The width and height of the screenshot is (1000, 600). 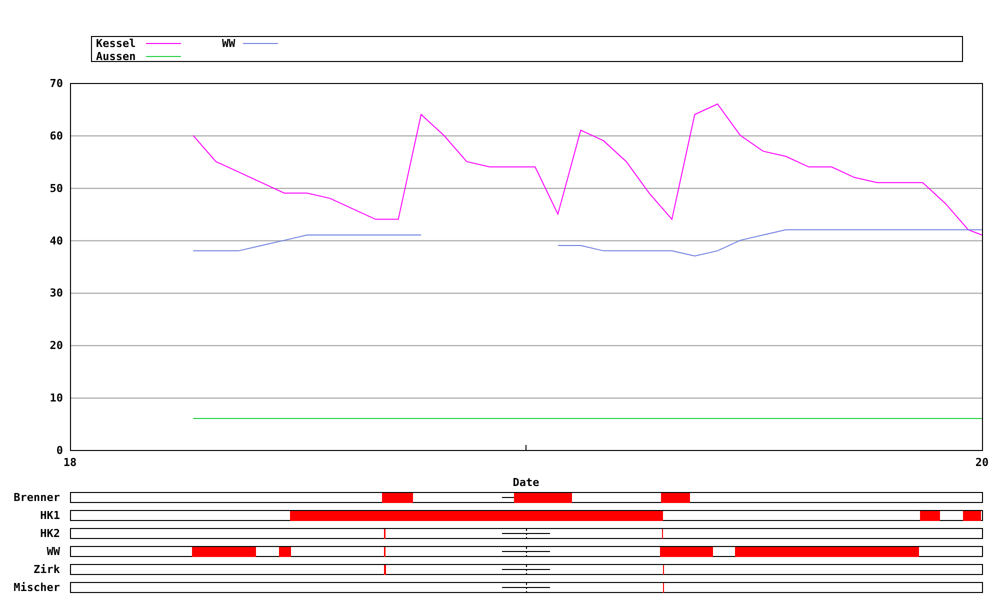 What do you see at coordinates (56, 293) in the screenshot?
I see `y-tick-label: 30` at bounding box center [56, 293].